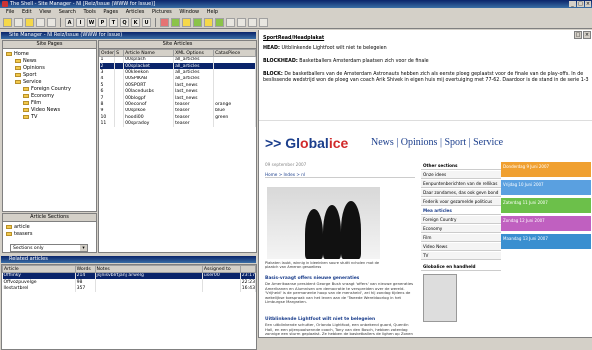  What do you see at coordinates (546, 169) in the screenshot?
I see `side-teaser: Donderdag 9 Juni 2007` at bounding box center [546, 169].